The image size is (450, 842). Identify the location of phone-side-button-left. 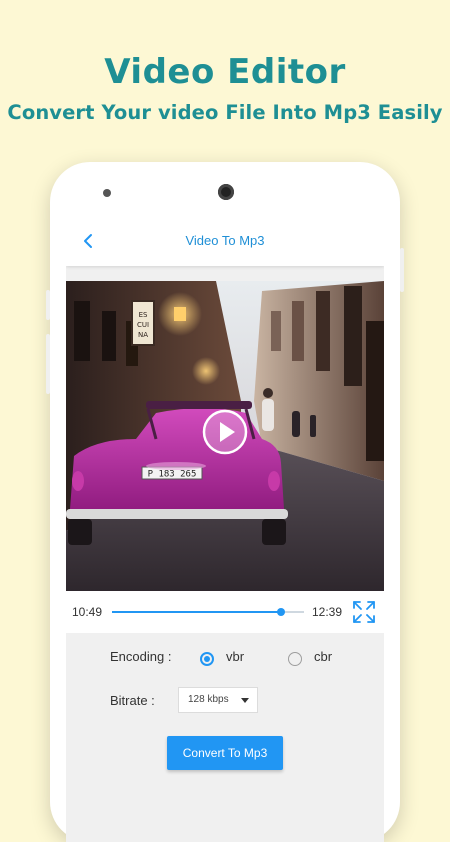
(48, 305).